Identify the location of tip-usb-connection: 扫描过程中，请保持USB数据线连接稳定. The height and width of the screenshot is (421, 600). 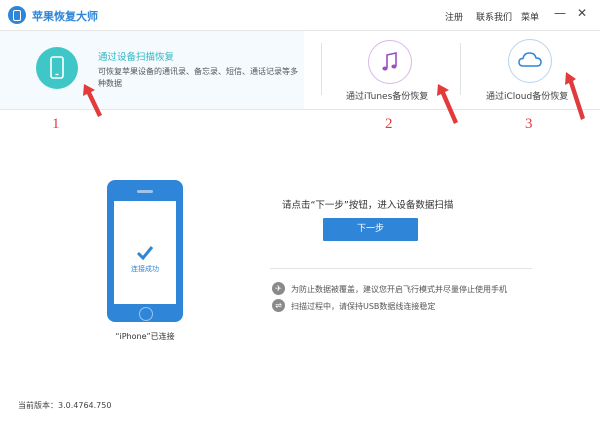
(363, 306).